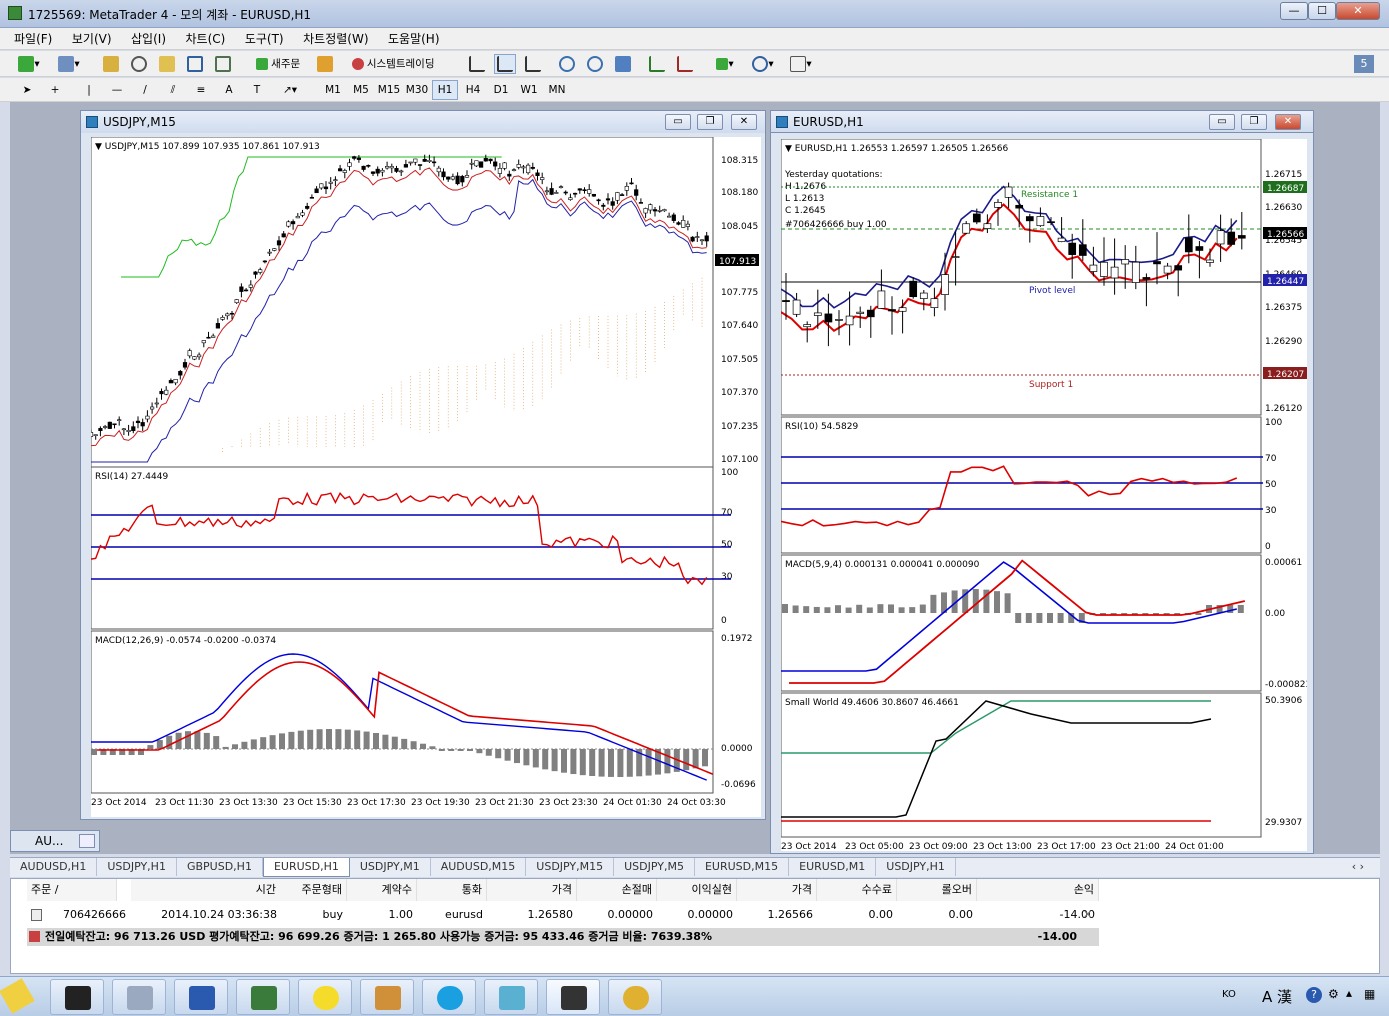 The width and height of the screenshot is (1389, 1016). I want to click on maximize-button: ☐, so click(1322, 11).